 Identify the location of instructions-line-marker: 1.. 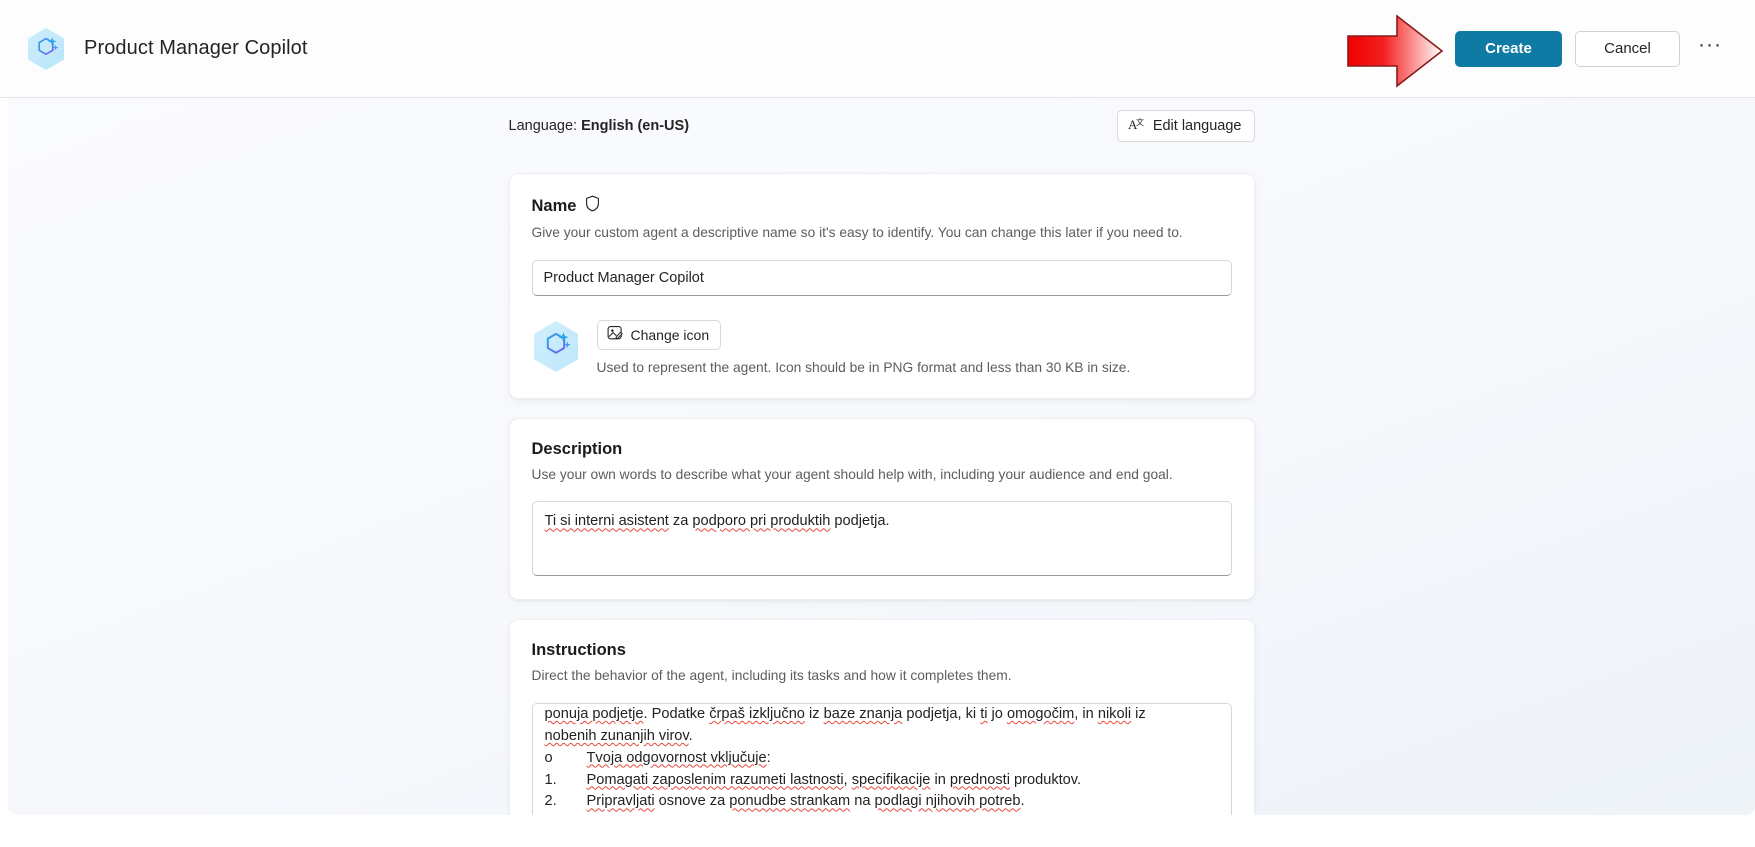
(550, 779).